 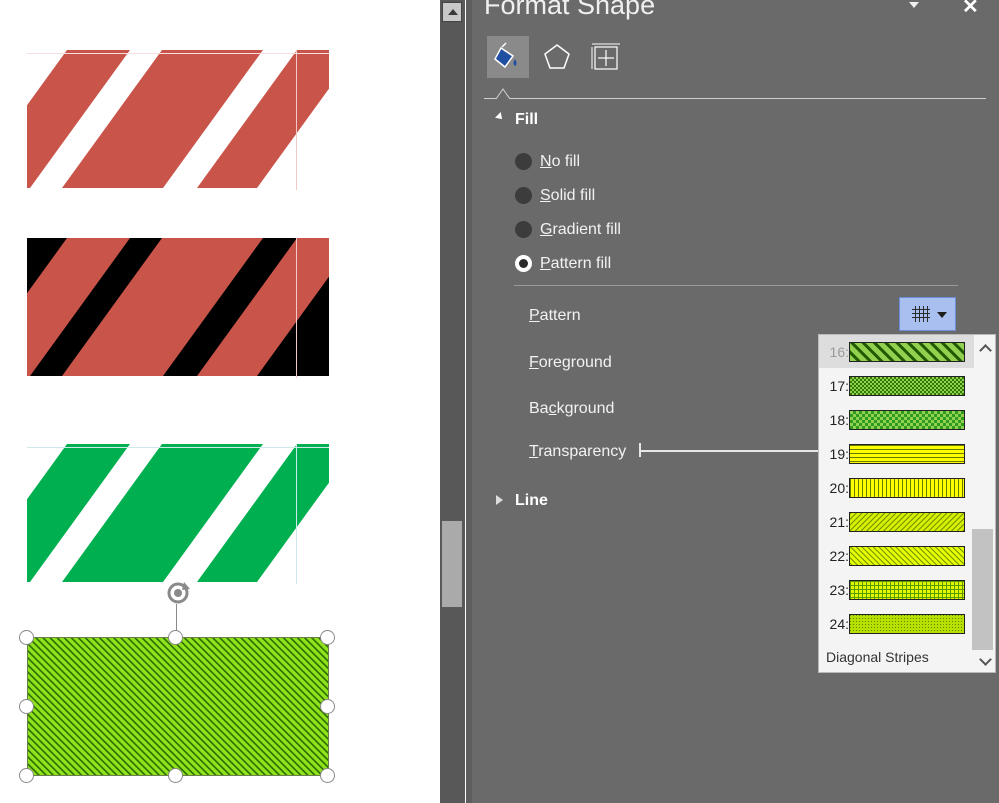 What do you see at coordinates (839, 454) in the screenshot?
I see `pattern-number: 19:` at bounding box center [839, 454].